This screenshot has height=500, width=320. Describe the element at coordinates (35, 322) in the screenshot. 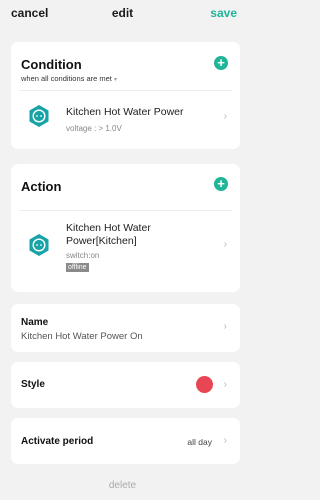

I see `name-label: Name` at that location.